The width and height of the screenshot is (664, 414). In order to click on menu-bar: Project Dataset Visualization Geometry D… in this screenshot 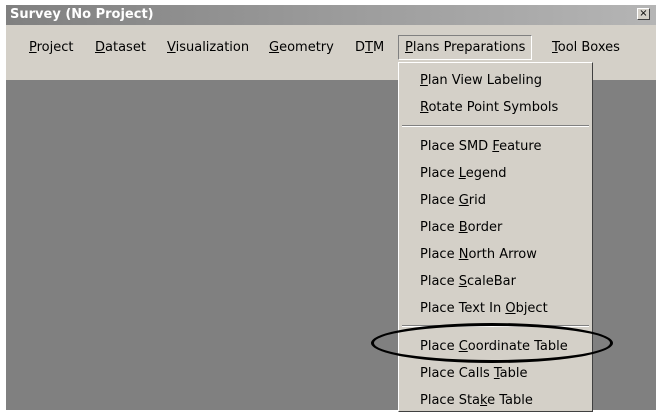, I will do `click(331, 43)`.